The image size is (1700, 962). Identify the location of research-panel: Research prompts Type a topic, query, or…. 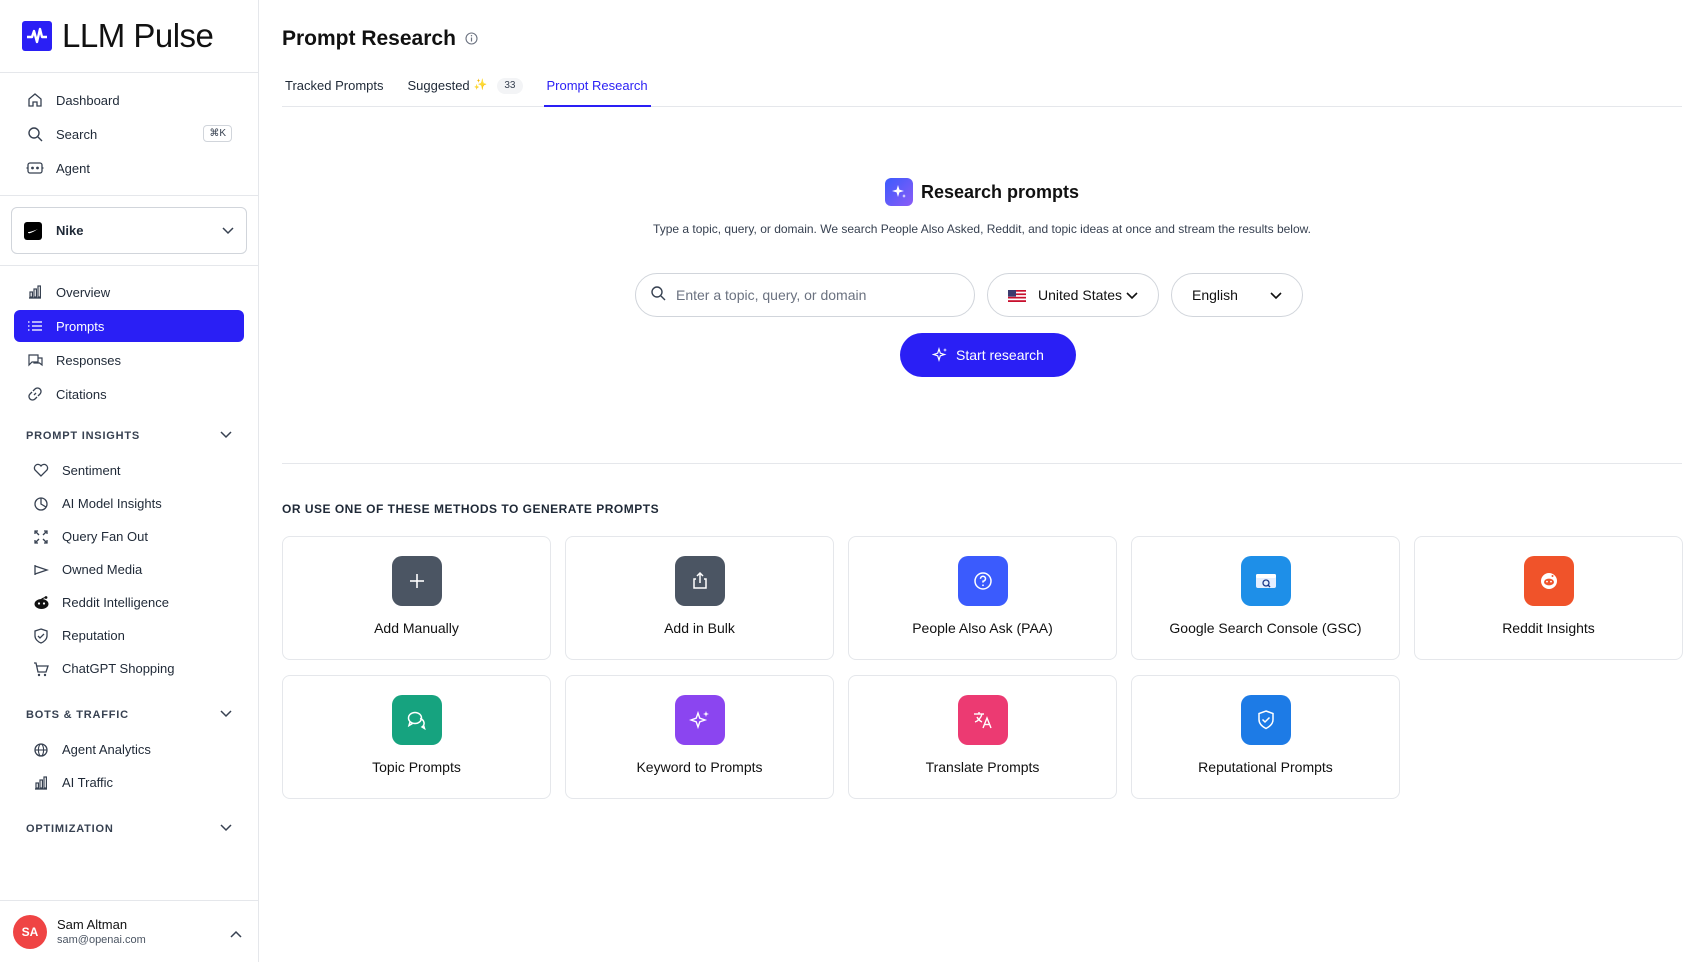
(982, 208).